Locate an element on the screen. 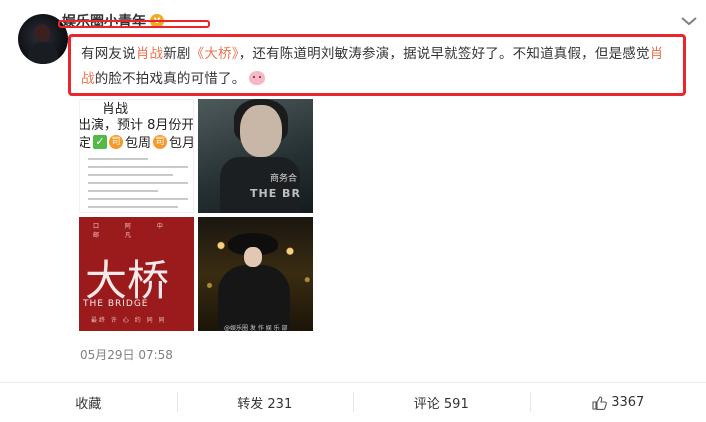  thumbs-up-icon is located at coordinates (600, 402).